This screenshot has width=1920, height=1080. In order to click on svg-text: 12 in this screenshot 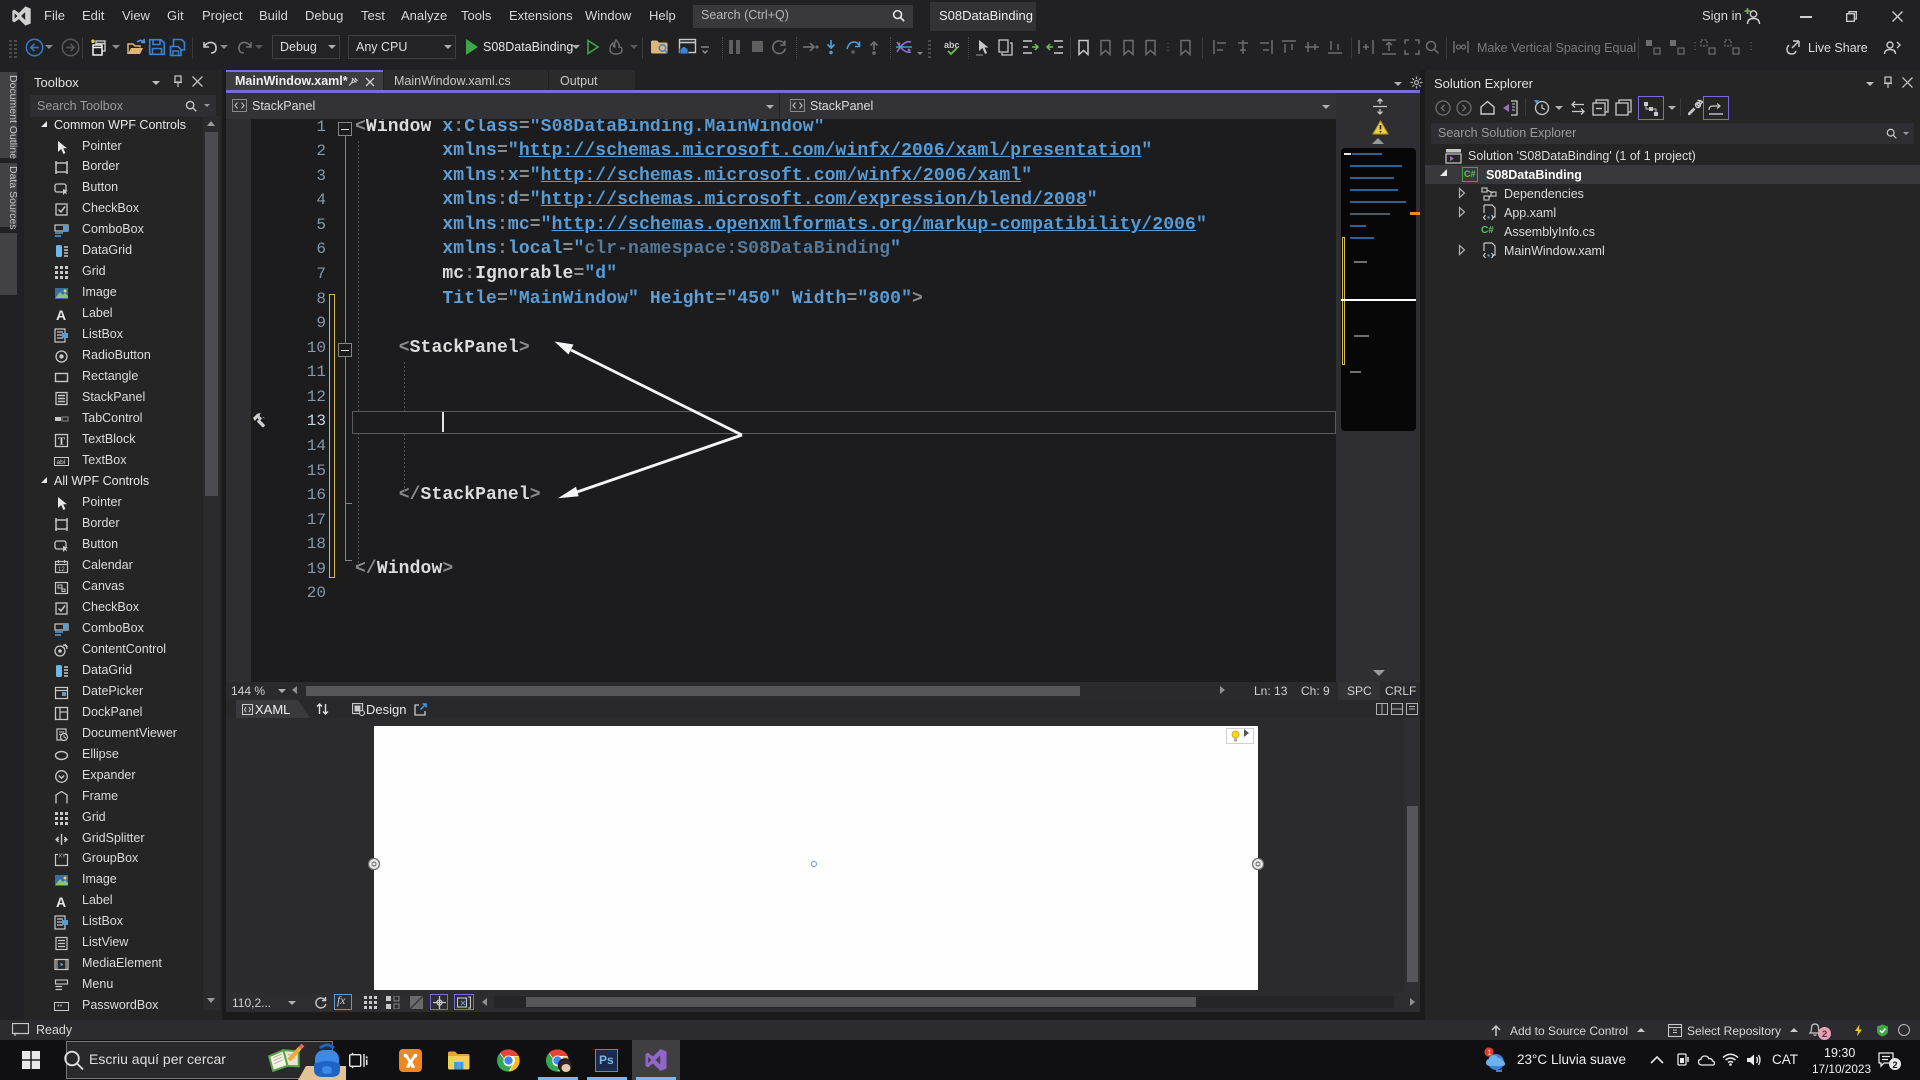, I will do `click(61, 570)`.